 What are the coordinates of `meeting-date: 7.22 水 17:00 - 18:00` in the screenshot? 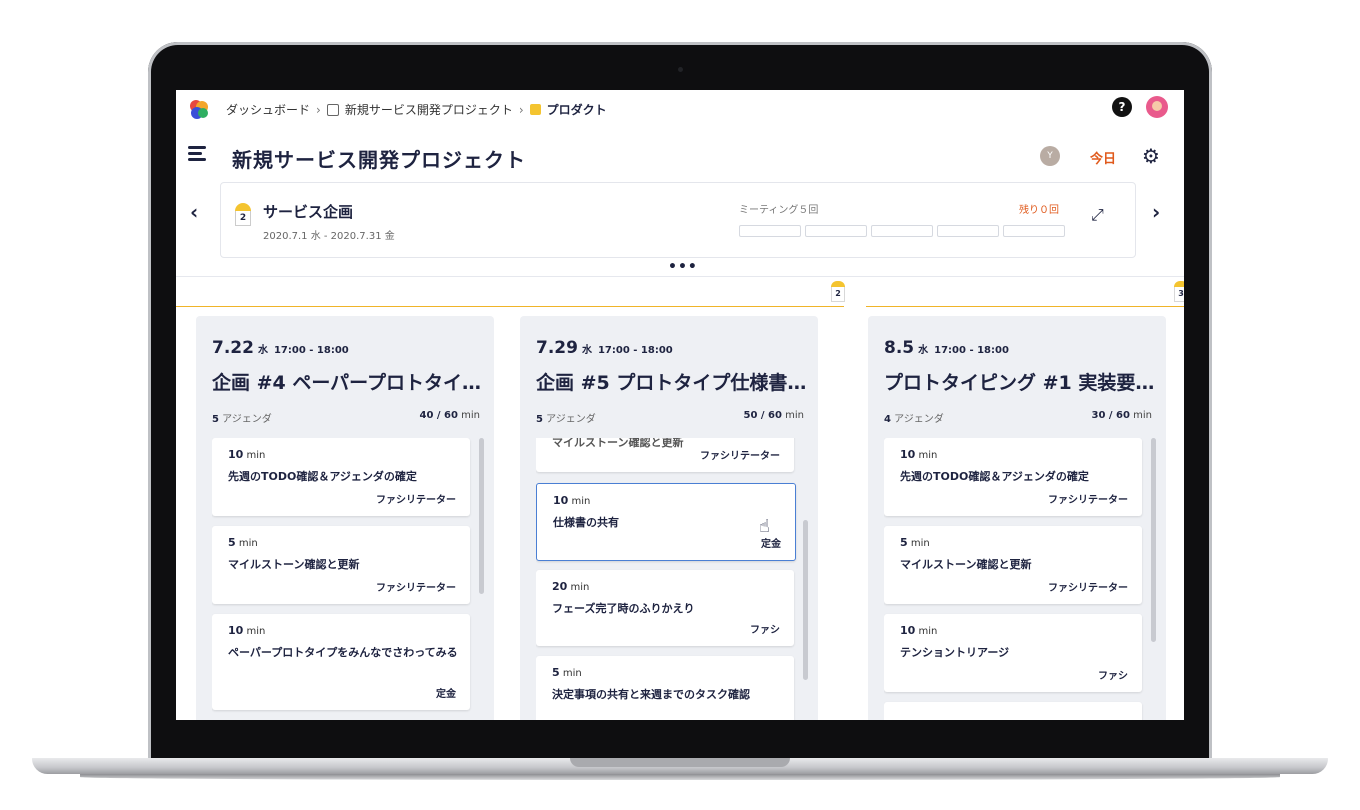 It's located at (280, 348).